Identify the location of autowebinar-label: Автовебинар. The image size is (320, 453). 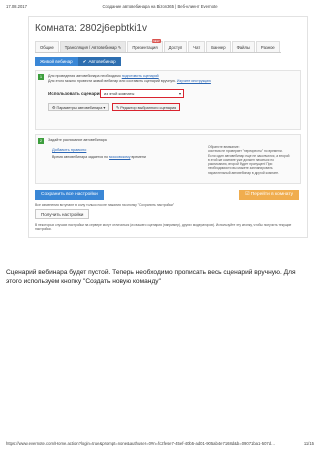
(102, 61).